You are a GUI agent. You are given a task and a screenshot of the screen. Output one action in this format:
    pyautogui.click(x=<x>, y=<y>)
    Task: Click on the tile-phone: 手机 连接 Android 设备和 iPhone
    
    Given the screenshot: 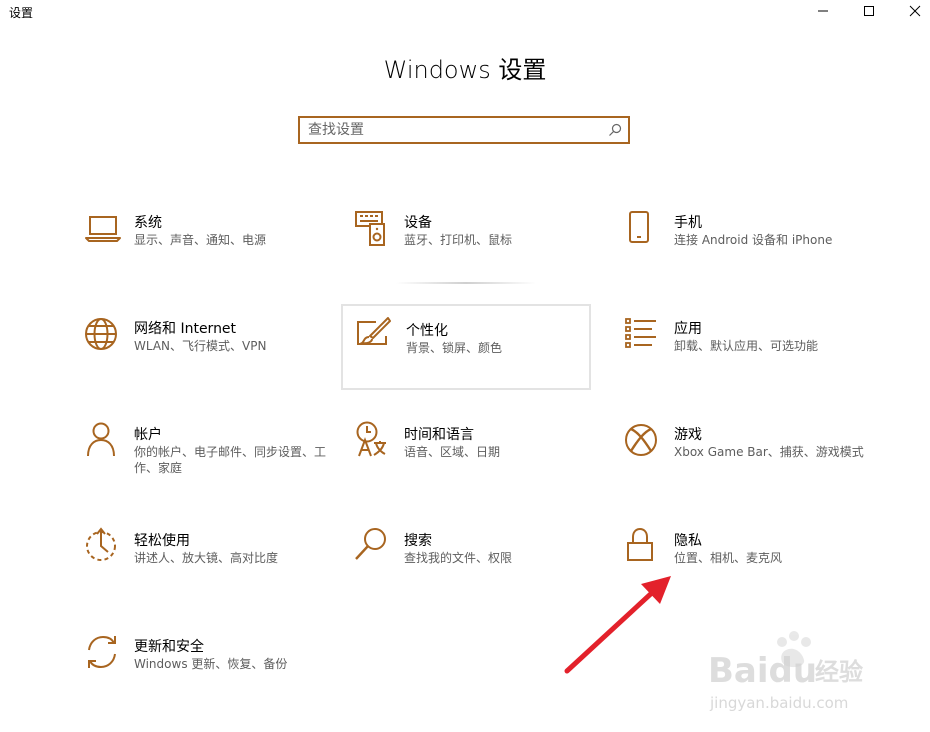 What is the action you would take?
    pyautogui.click(x=748, y=250)
    